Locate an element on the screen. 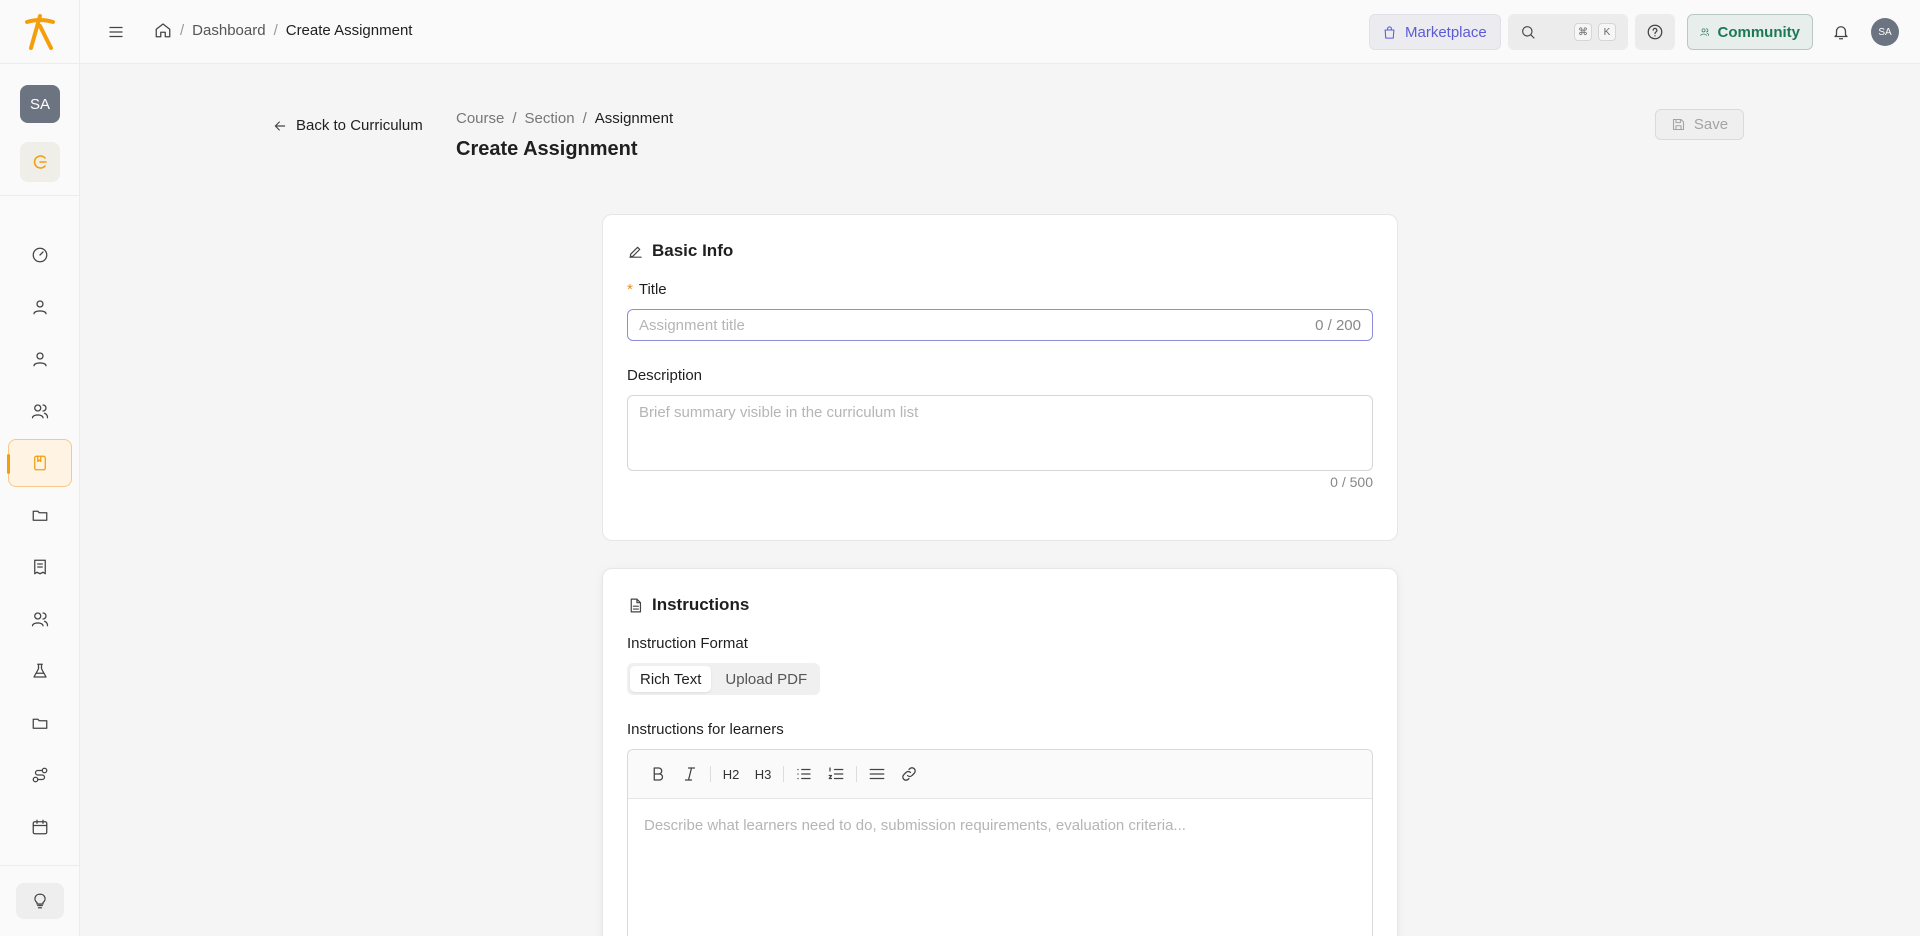  tips-button is located at coordinates (40, 901).